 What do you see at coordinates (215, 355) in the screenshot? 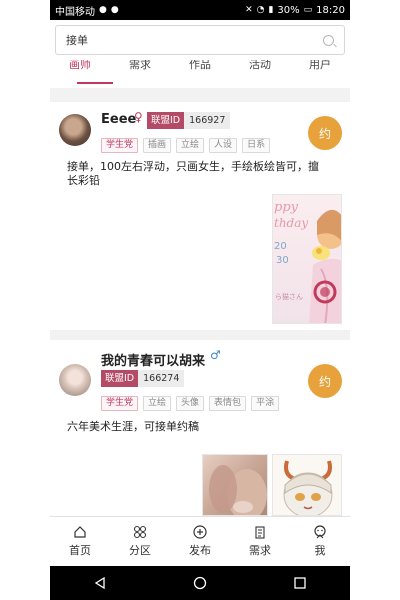
I see `male-icon: ♂` at bounding box center [215, 355].